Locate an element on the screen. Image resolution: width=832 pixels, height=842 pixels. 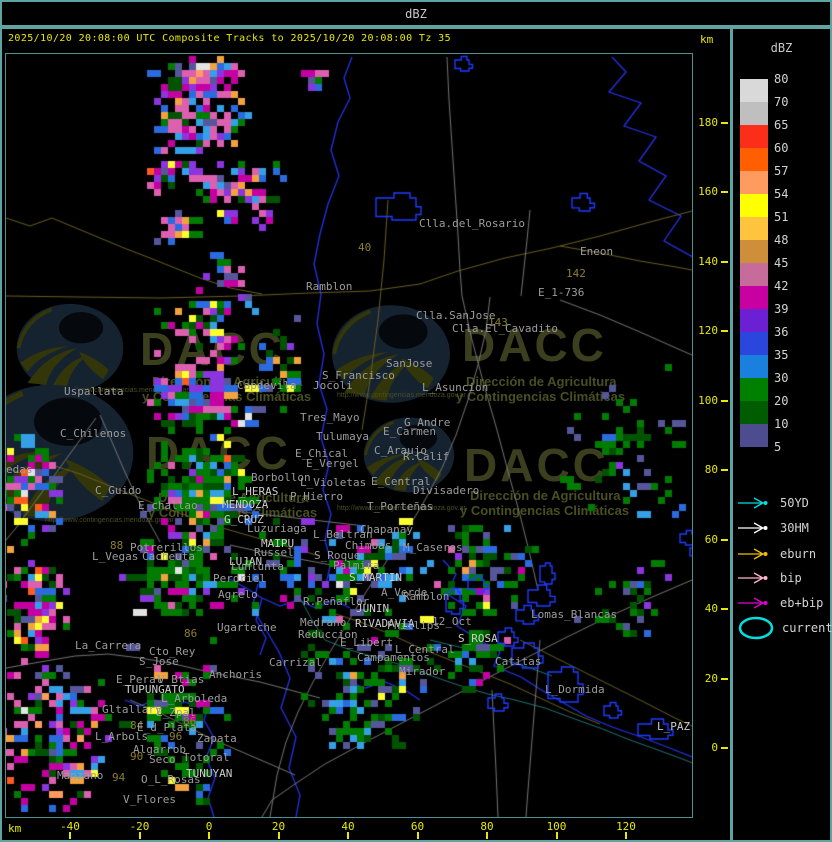
map-place-label: Ugarteche is located at coordinates (247, 627).